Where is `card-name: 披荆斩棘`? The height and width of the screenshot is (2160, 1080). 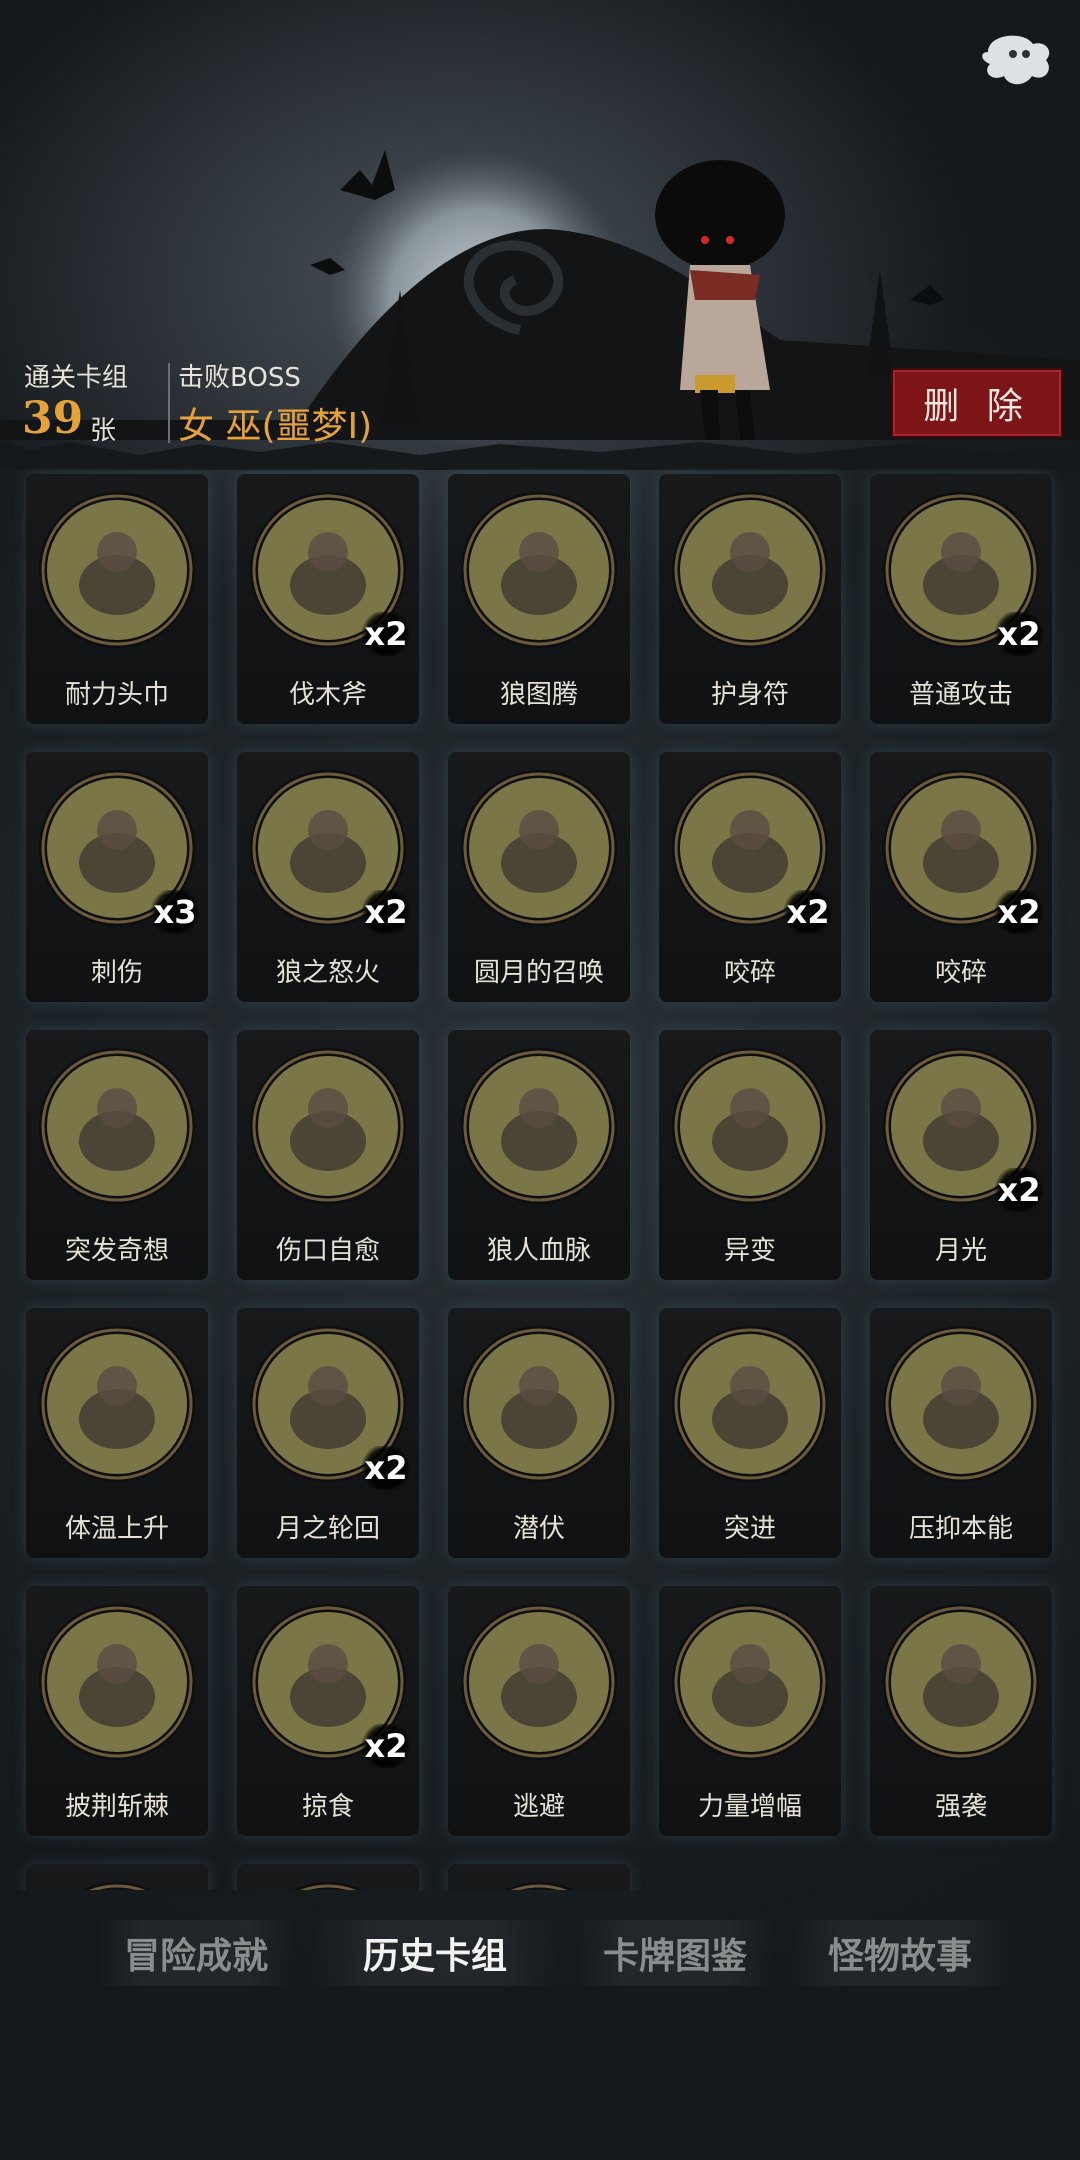 card-name: 披荆斩棘 is located at coordinates (116, 1807).